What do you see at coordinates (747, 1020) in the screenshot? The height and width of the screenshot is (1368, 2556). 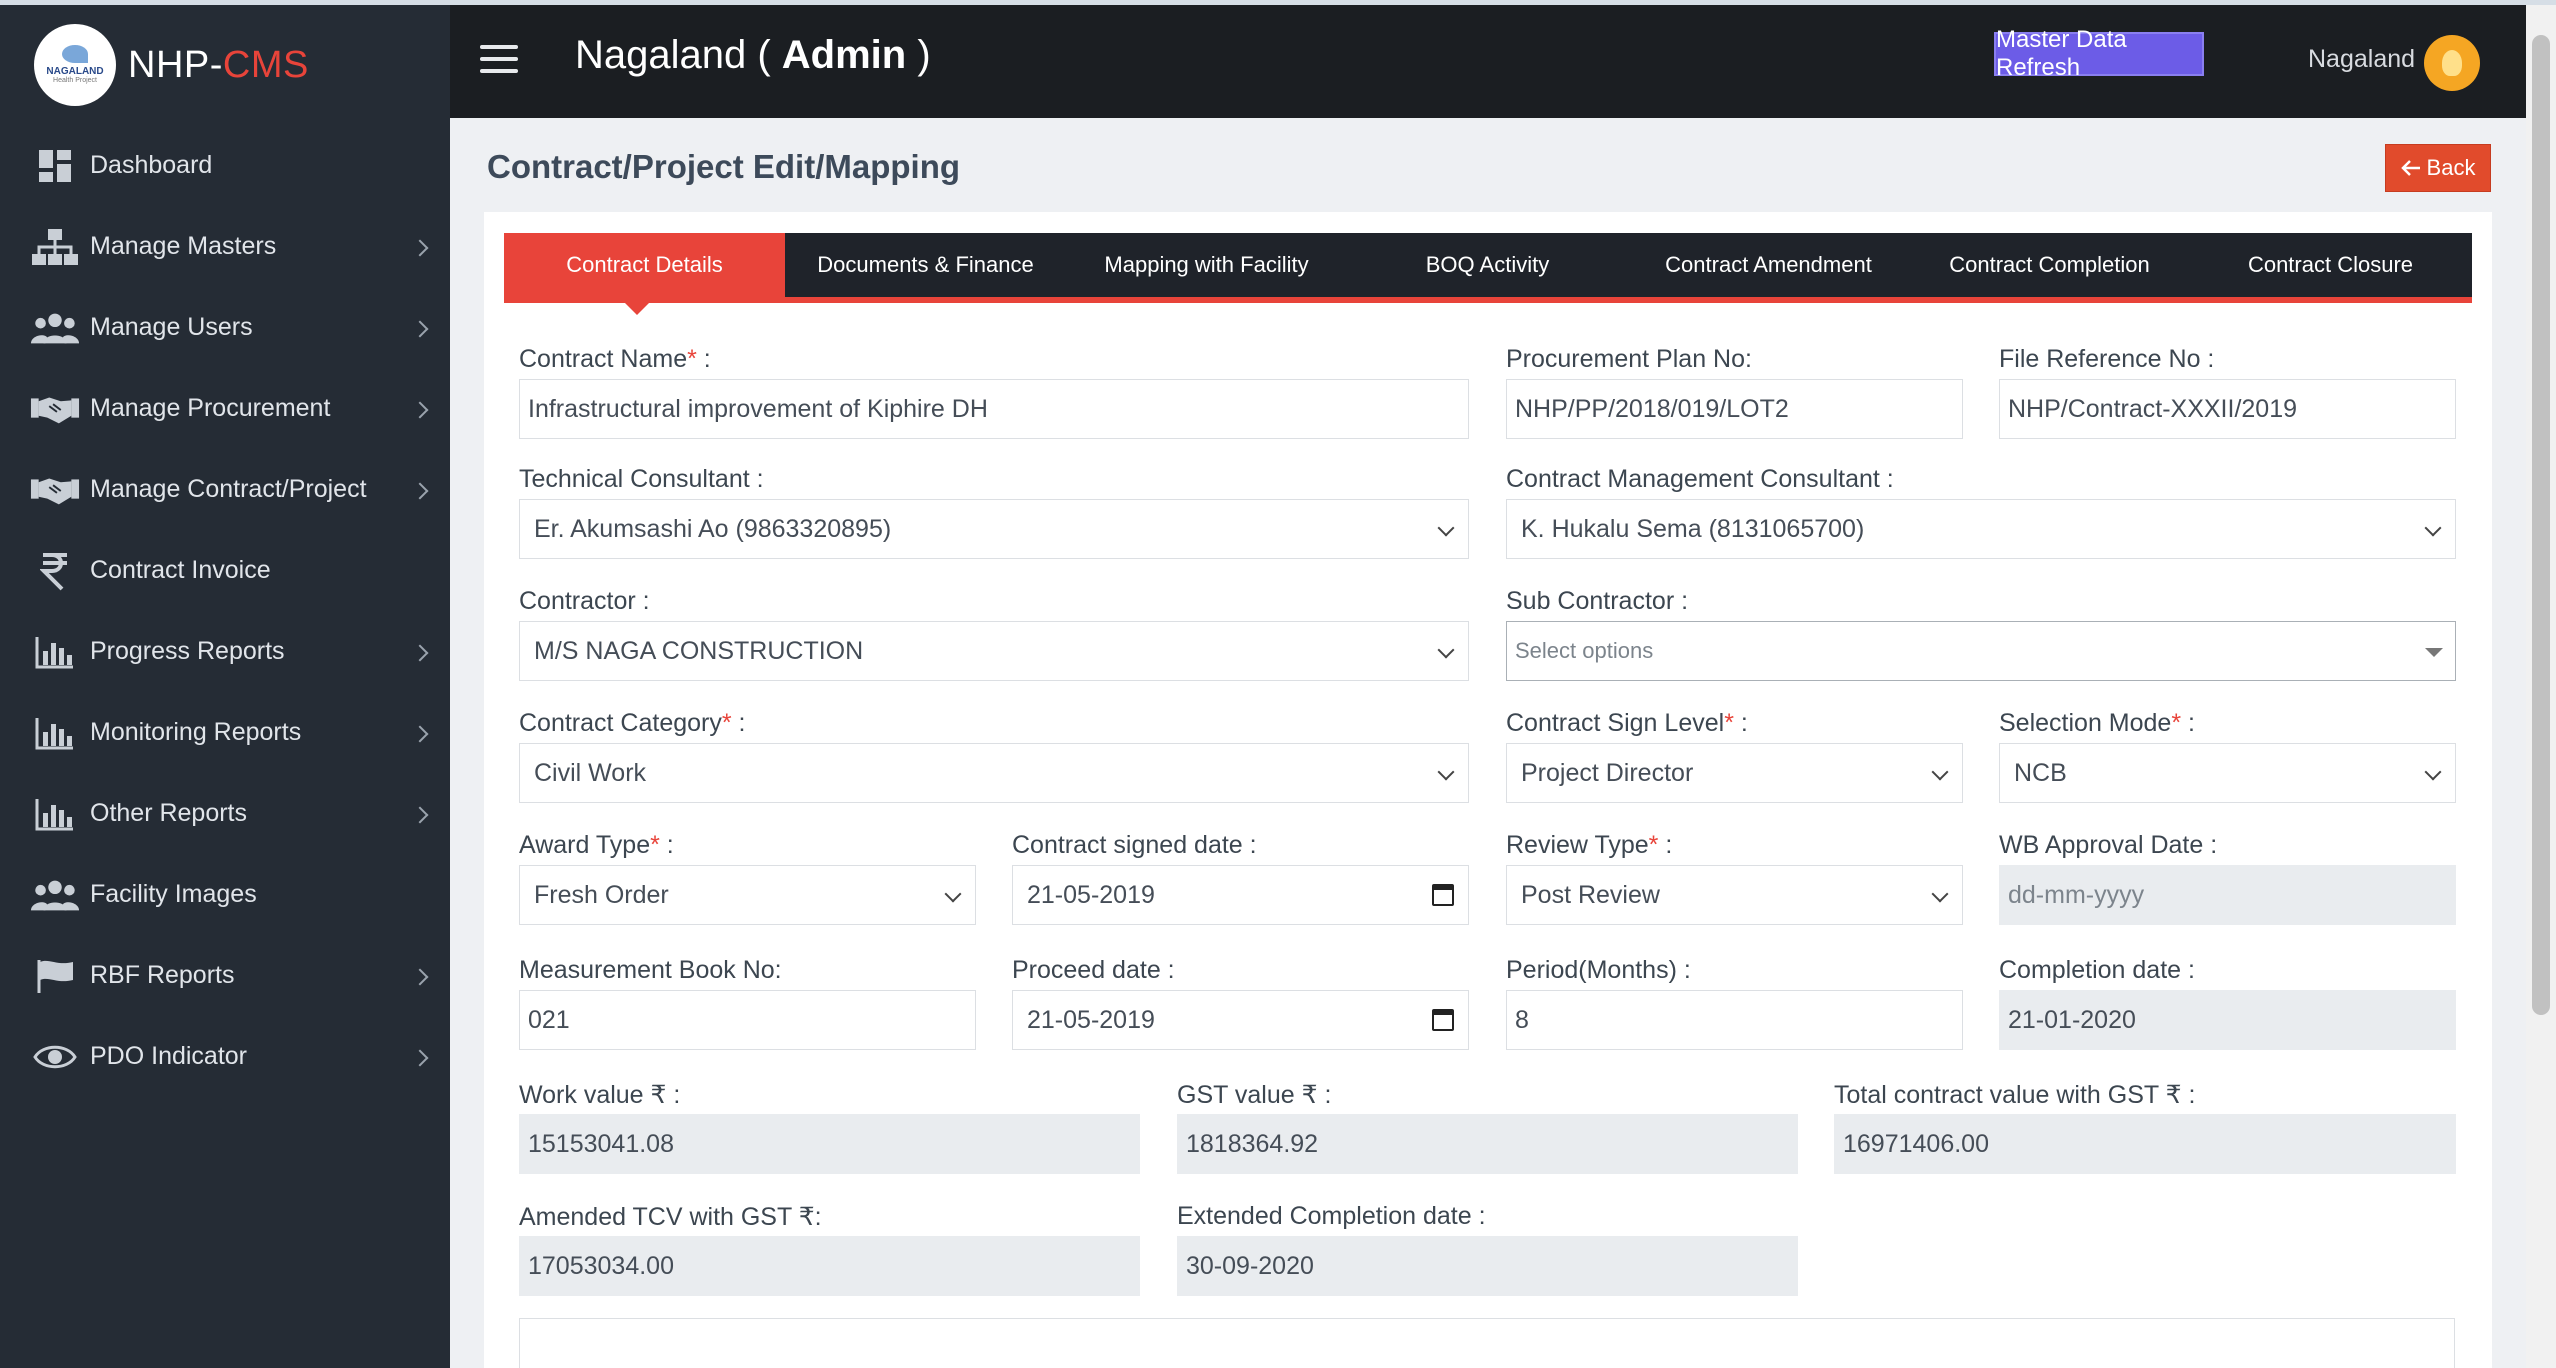 I see `measurement-book-input: 021` at bounding box center [747, 1020].